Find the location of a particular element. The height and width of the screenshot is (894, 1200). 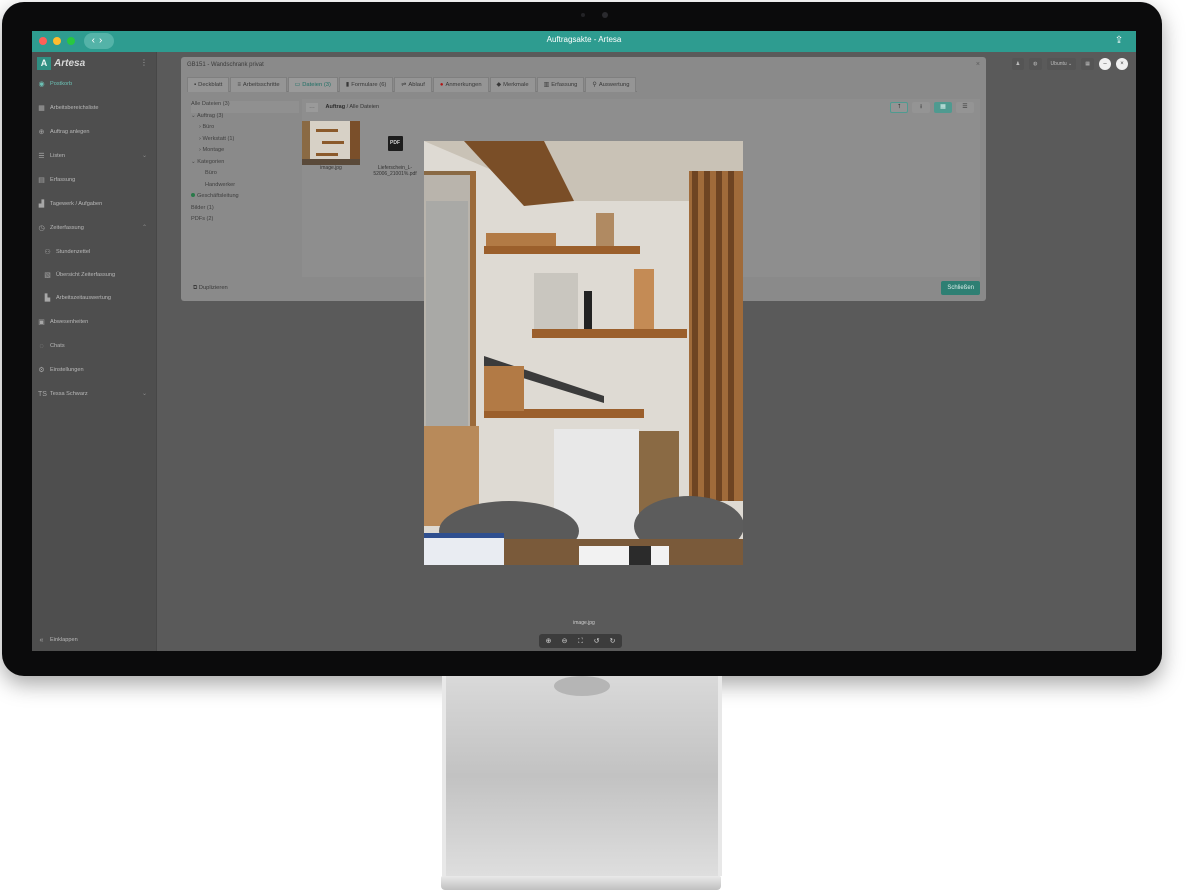

breadcrumb-root: Auftrag is located at coordinates (336, 107).